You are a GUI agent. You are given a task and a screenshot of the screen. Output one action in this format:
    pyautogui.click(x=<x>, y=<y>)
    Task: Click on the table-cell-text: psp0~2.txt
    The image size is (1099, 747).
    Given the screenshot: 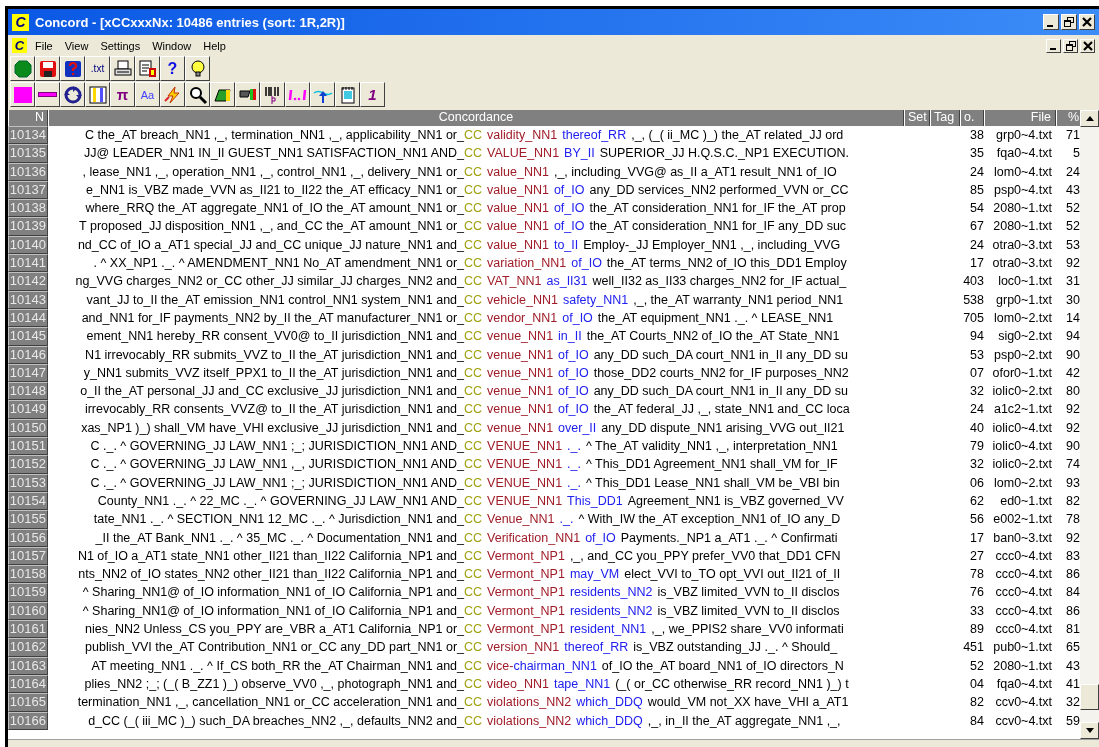 What is the action you would take?
    pyautogui.click(x=1022, y=355)
    